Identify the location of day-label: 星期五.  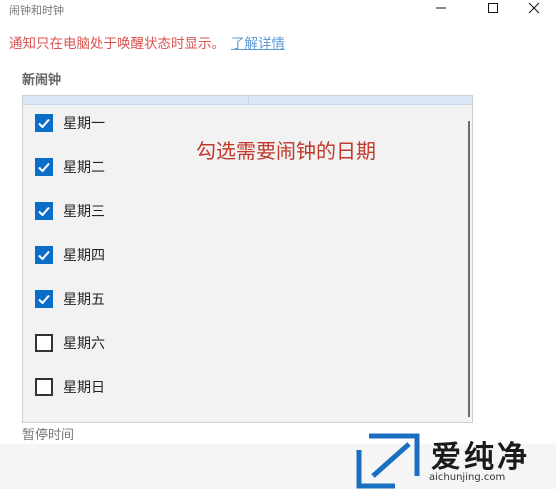
(84, 300).